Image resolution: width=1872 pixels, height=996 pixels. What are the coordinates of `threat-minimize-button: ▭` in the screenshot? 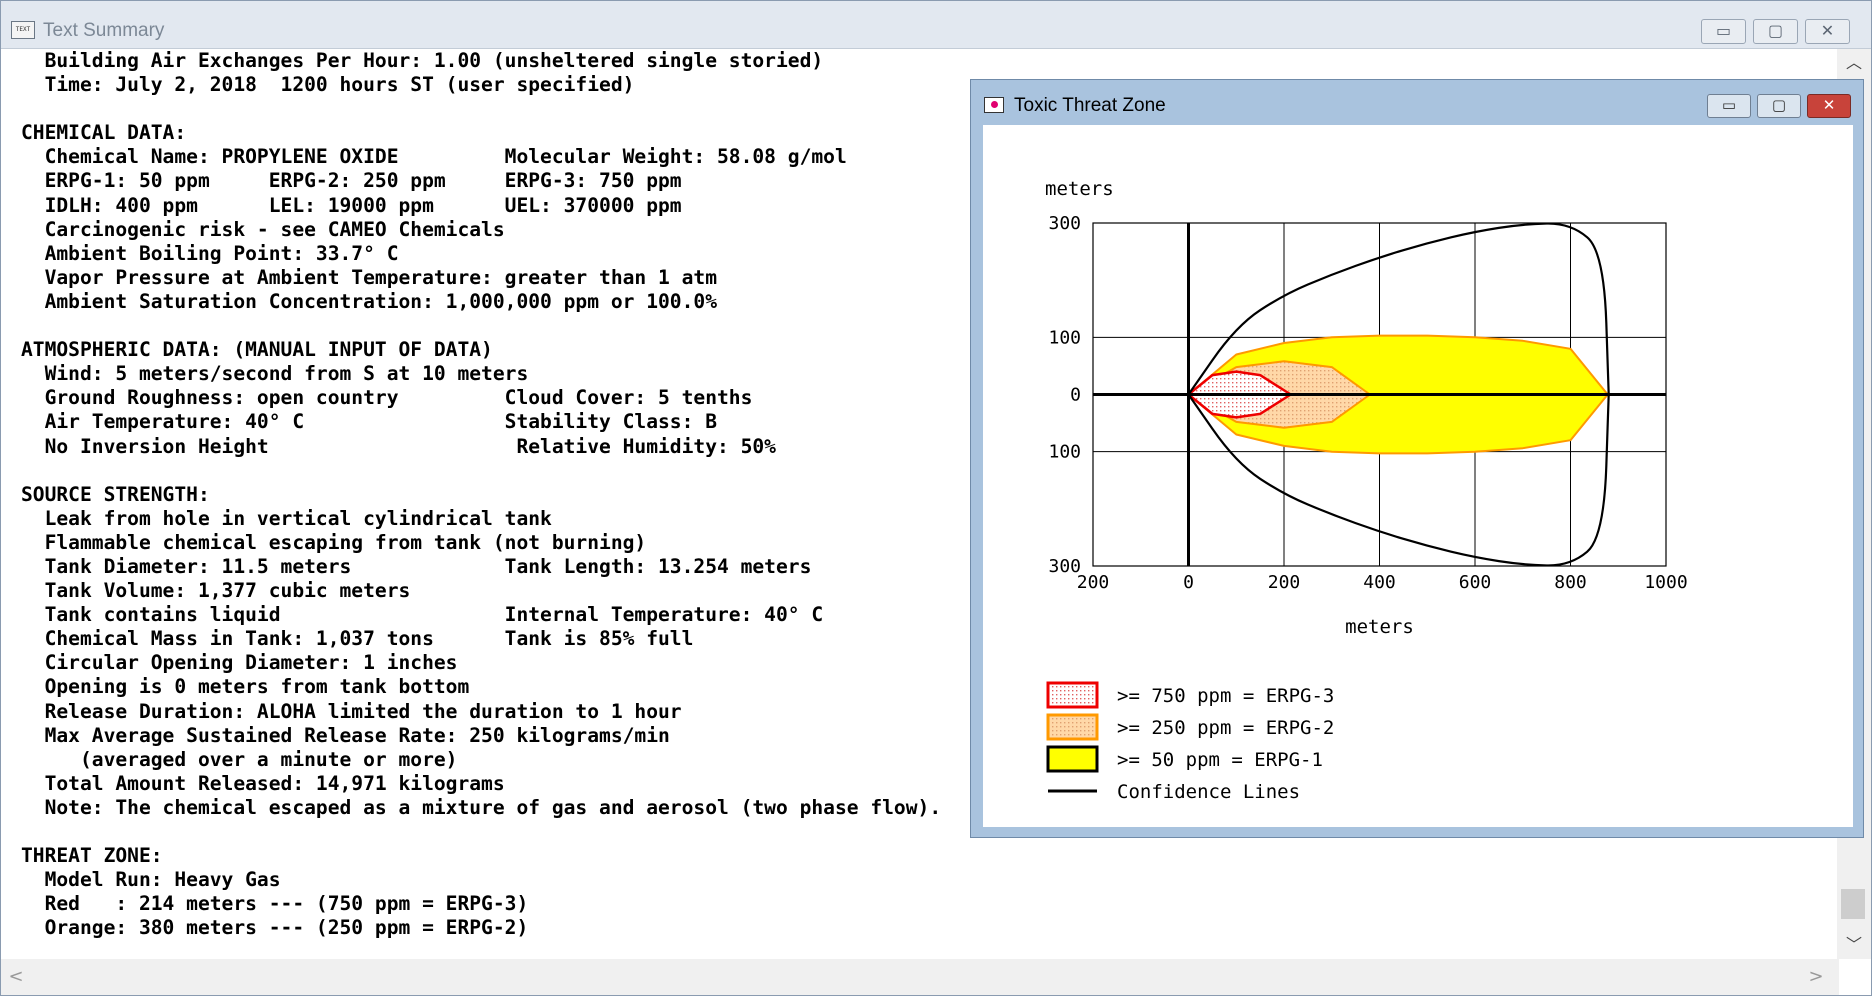 It's located at (1729, 106).